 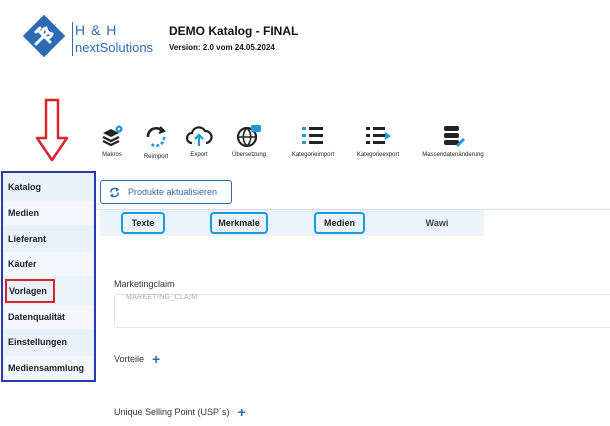 What do you see at coordinates (112, 155) in the screenshot?
I see `toolbar-label: Makros` at bounding box center [112, 155].